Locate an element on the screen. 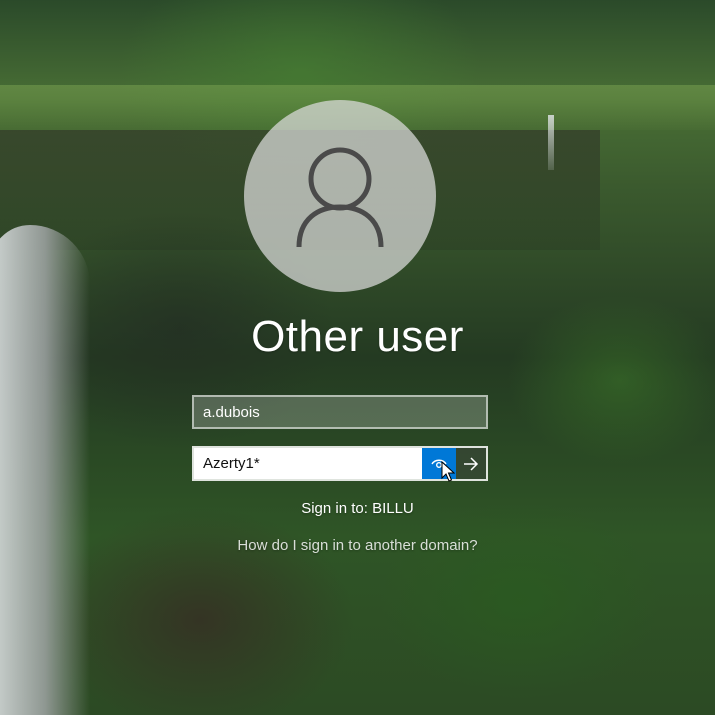  user-title: Other user is located at coordinates (357, 336).